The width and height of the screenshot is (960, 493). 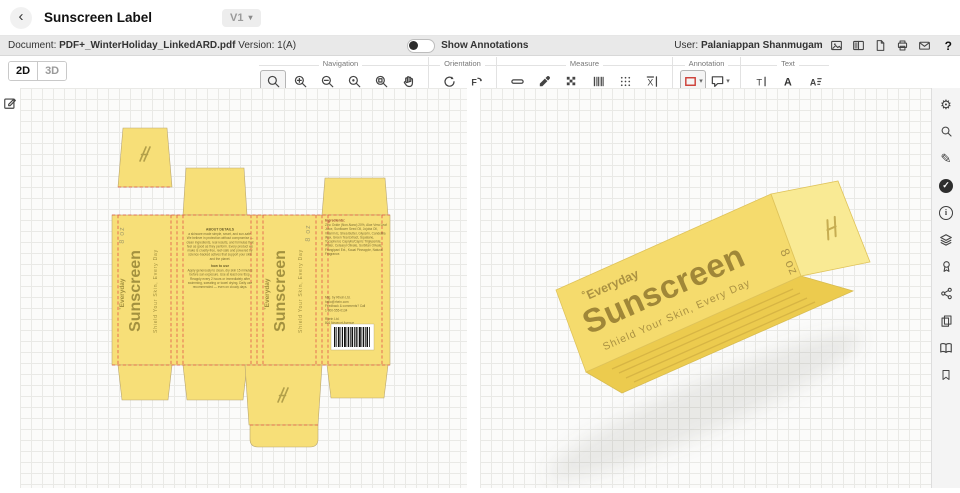 I want to click on search-sidebar-button, so click(x=946, y=131).